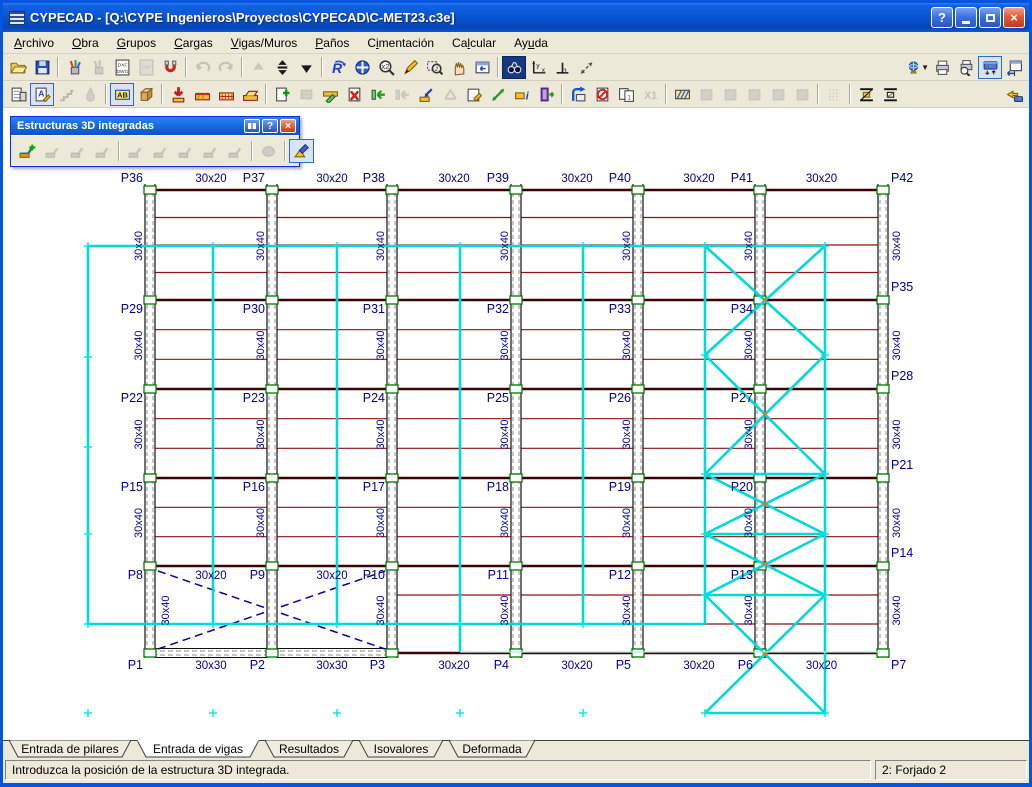 The height and width of the screenshot is (787, 1032). I want to click on copy-beam-button, so click(426, 94).